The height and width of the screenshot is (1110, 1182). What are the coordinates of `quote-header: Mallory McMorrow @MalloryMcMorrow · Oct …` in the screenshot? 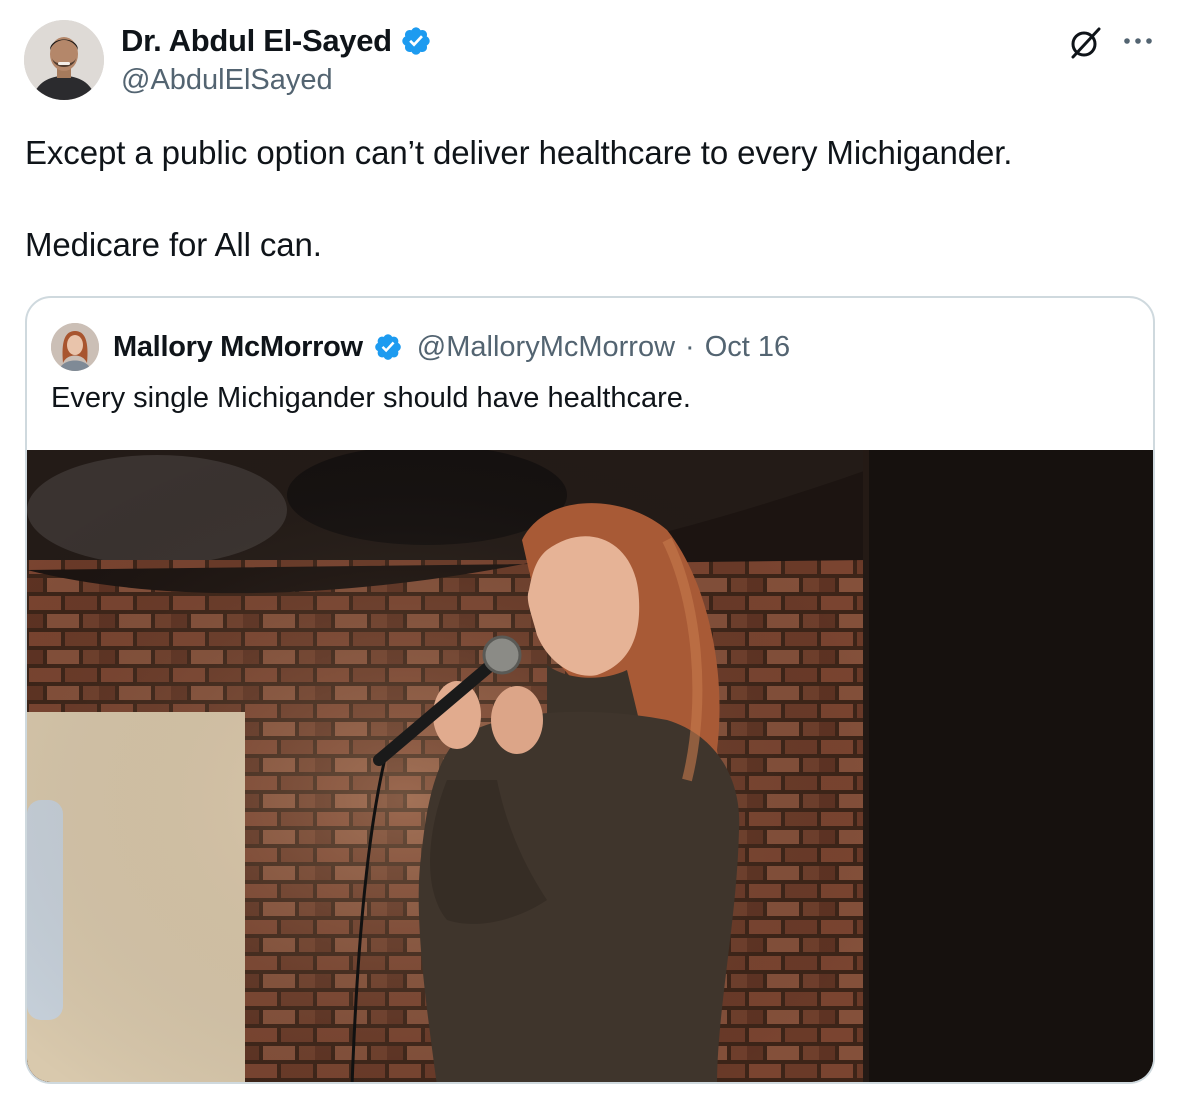 It's located at (420, 347).